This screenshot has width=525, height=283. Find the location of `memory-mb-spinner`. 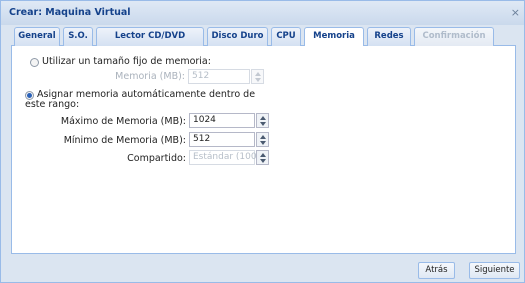

memory-mb-spinner is located at coordinates (257, 76).